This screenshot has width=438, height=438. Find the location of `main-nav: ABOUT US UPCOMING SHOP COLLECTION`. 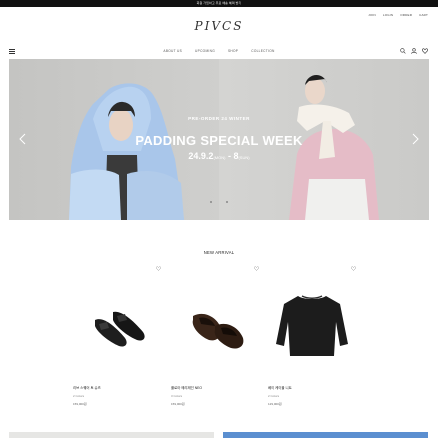

main-nav: ABOUT US UPCOMING SHOP COLLECTION is located at coordinates (219, 52).